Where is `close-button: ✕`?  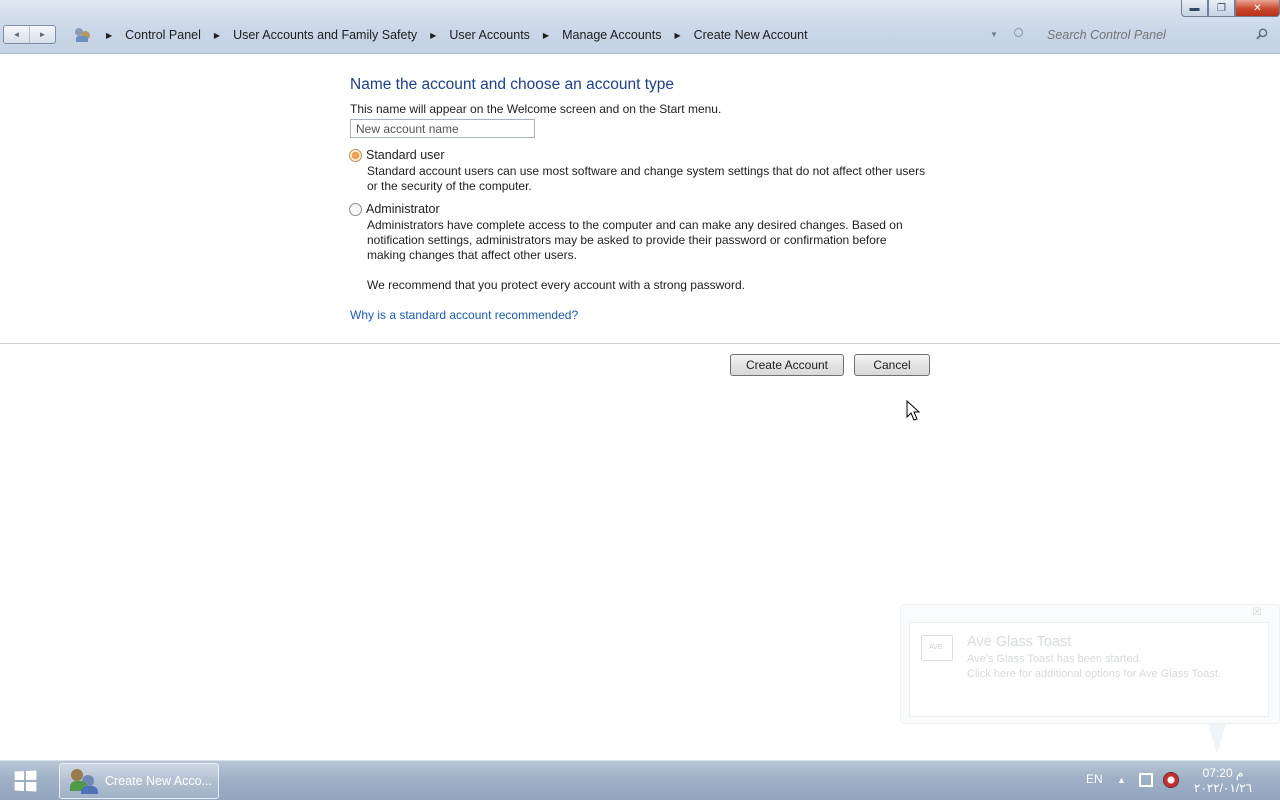 close-button: ✕ is located at coordinates (1257, 8).